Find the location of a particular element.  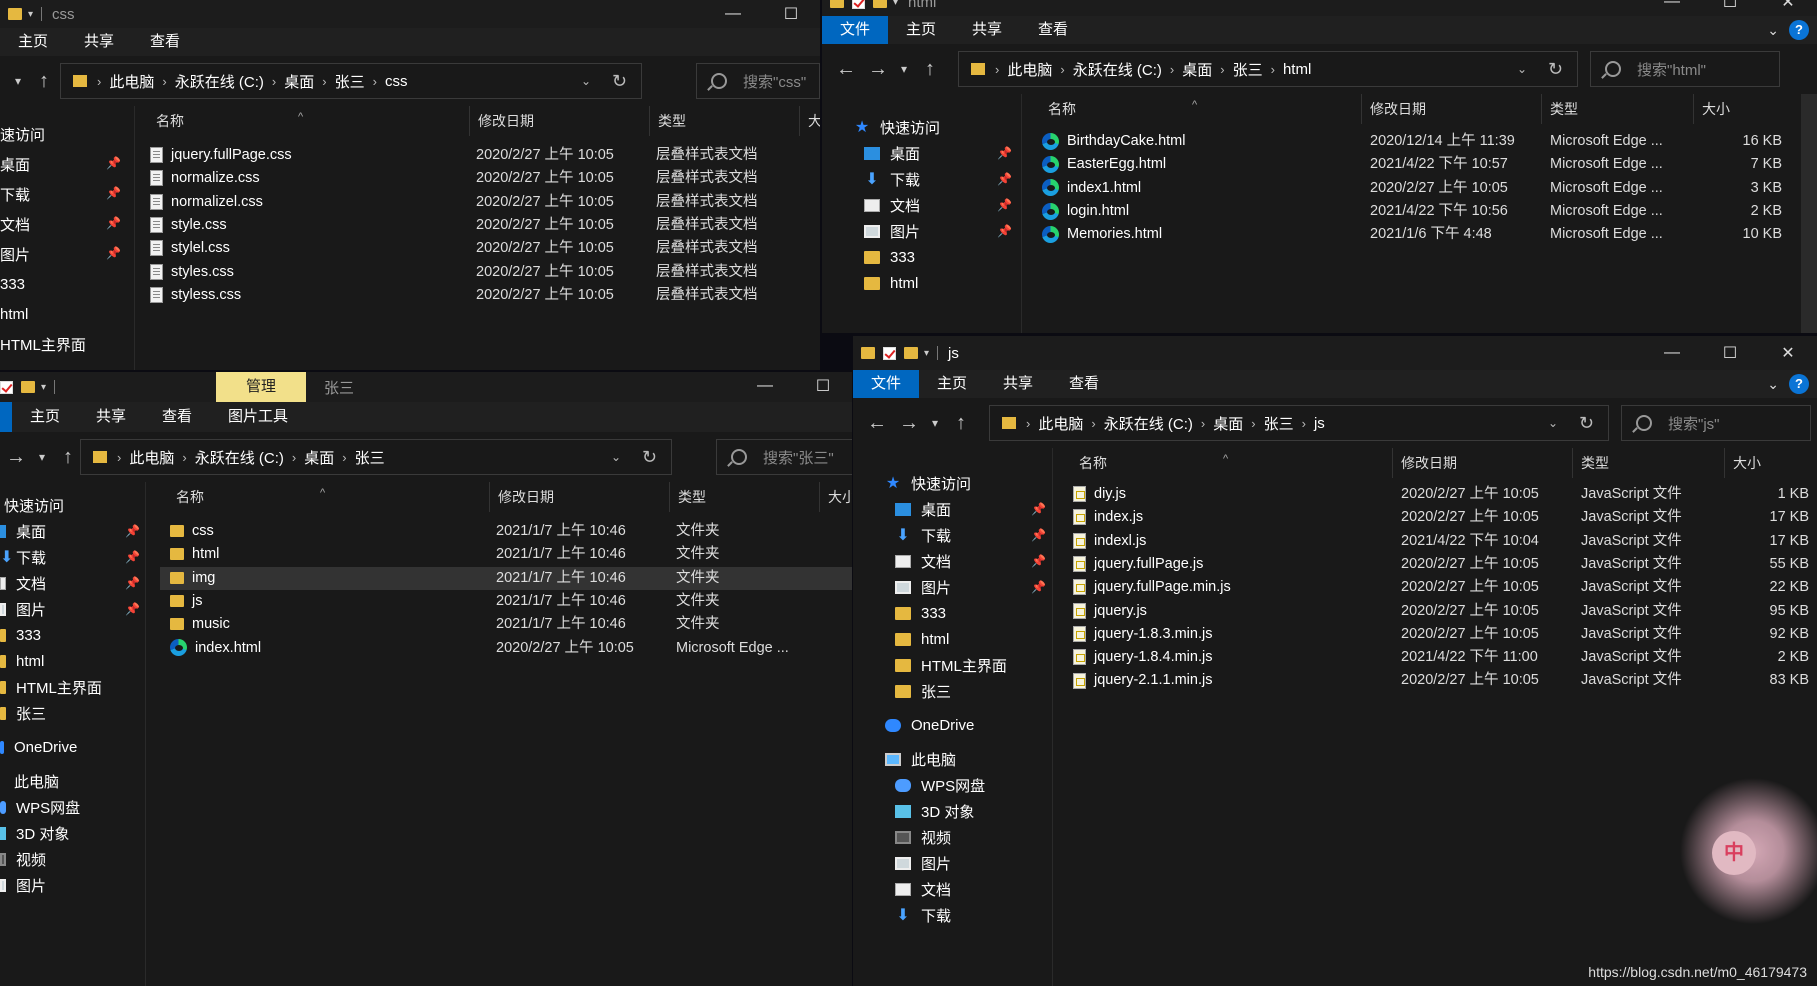

nav-wps: WPS网盘 is located at coordinates (40, 807).